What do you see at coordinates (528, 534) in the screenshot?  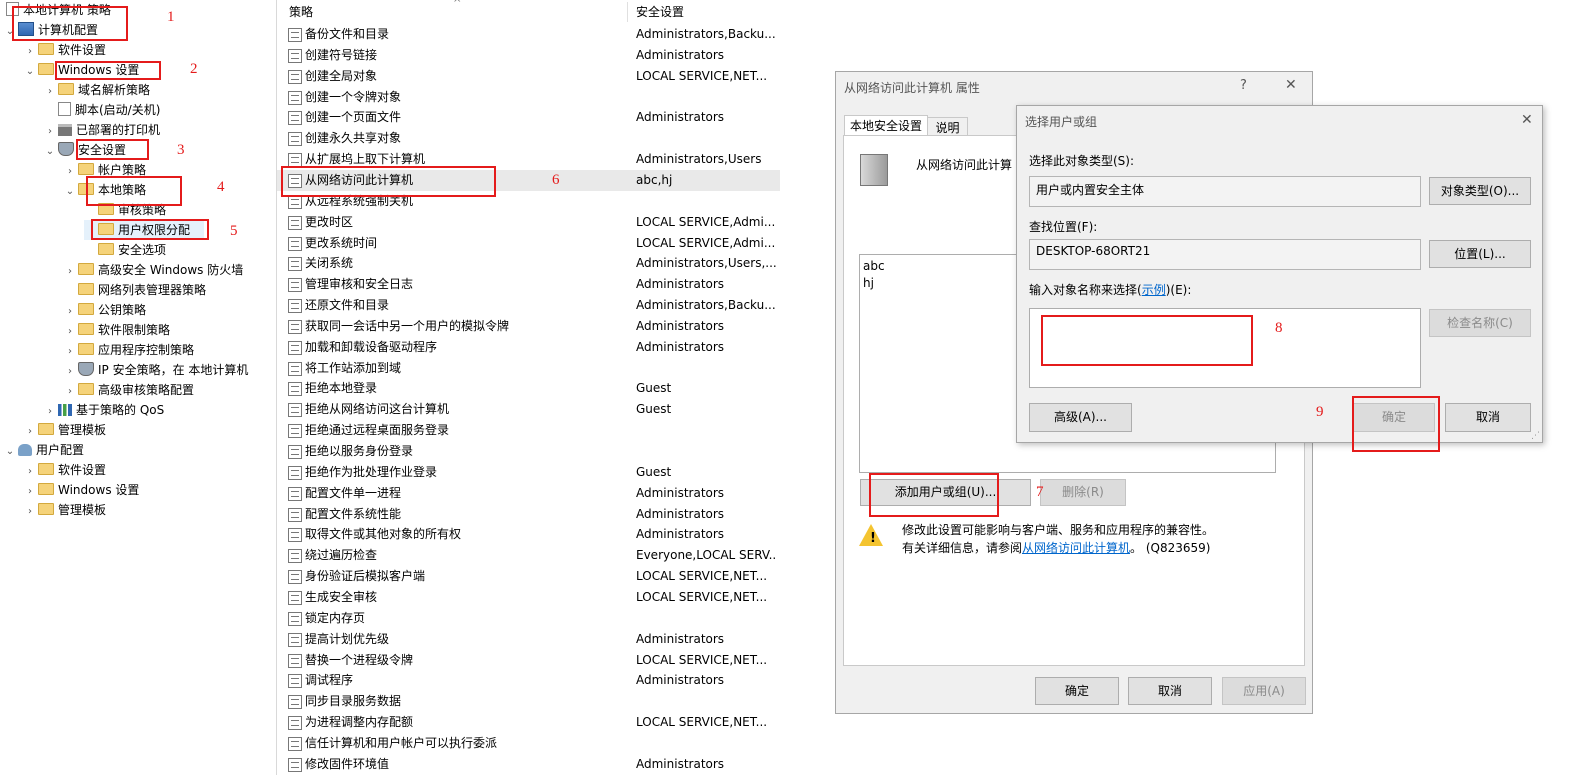 I see `table-row: 取得文件或其他对象的所有权 Administrators` at bounding box center [528, 534].